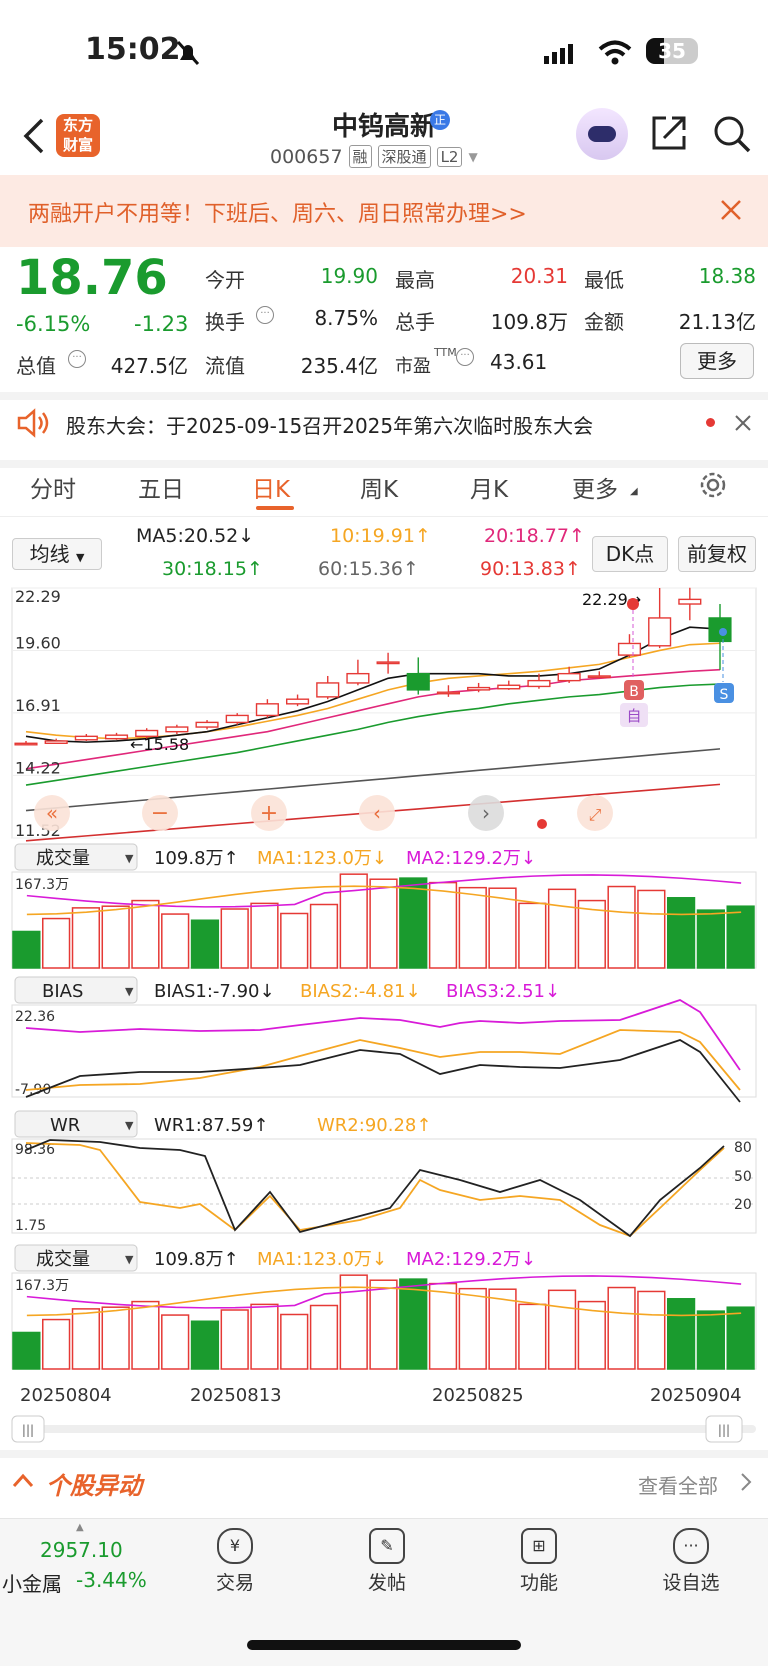 This screenshot has width=768, height=1666. What do you see at coordinates (604, 322) in the screenshot?
I see `amount-label: 金额` at bounding box center [604, 322].